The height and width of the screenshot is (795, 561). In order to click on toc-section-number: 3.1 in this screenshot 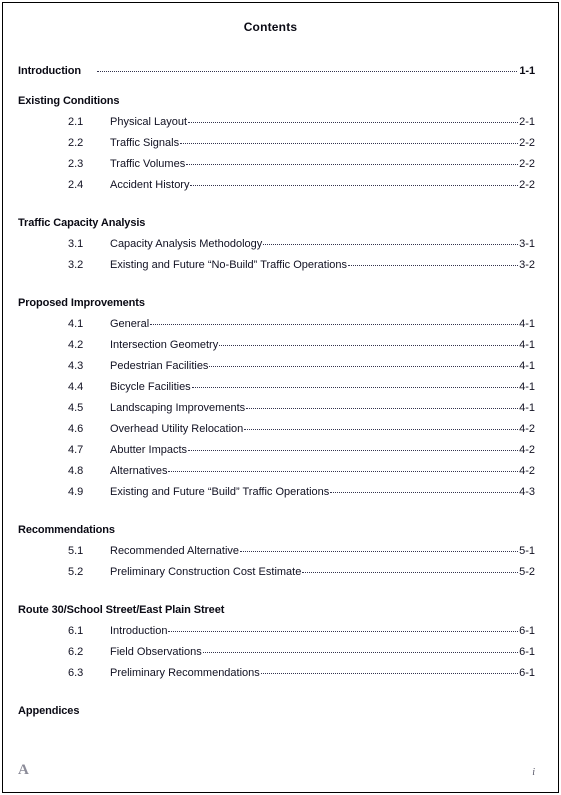, I will do `click(76, 244)`.